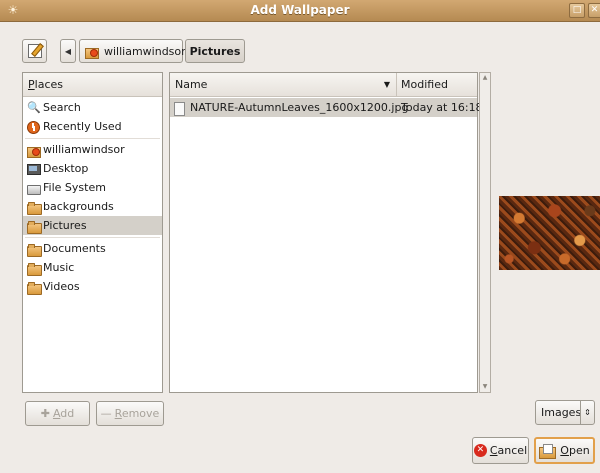 The height and width of the screenshot is (473, 600). I want to click on place-item-search: 🔍 Search, so click(92, 107).